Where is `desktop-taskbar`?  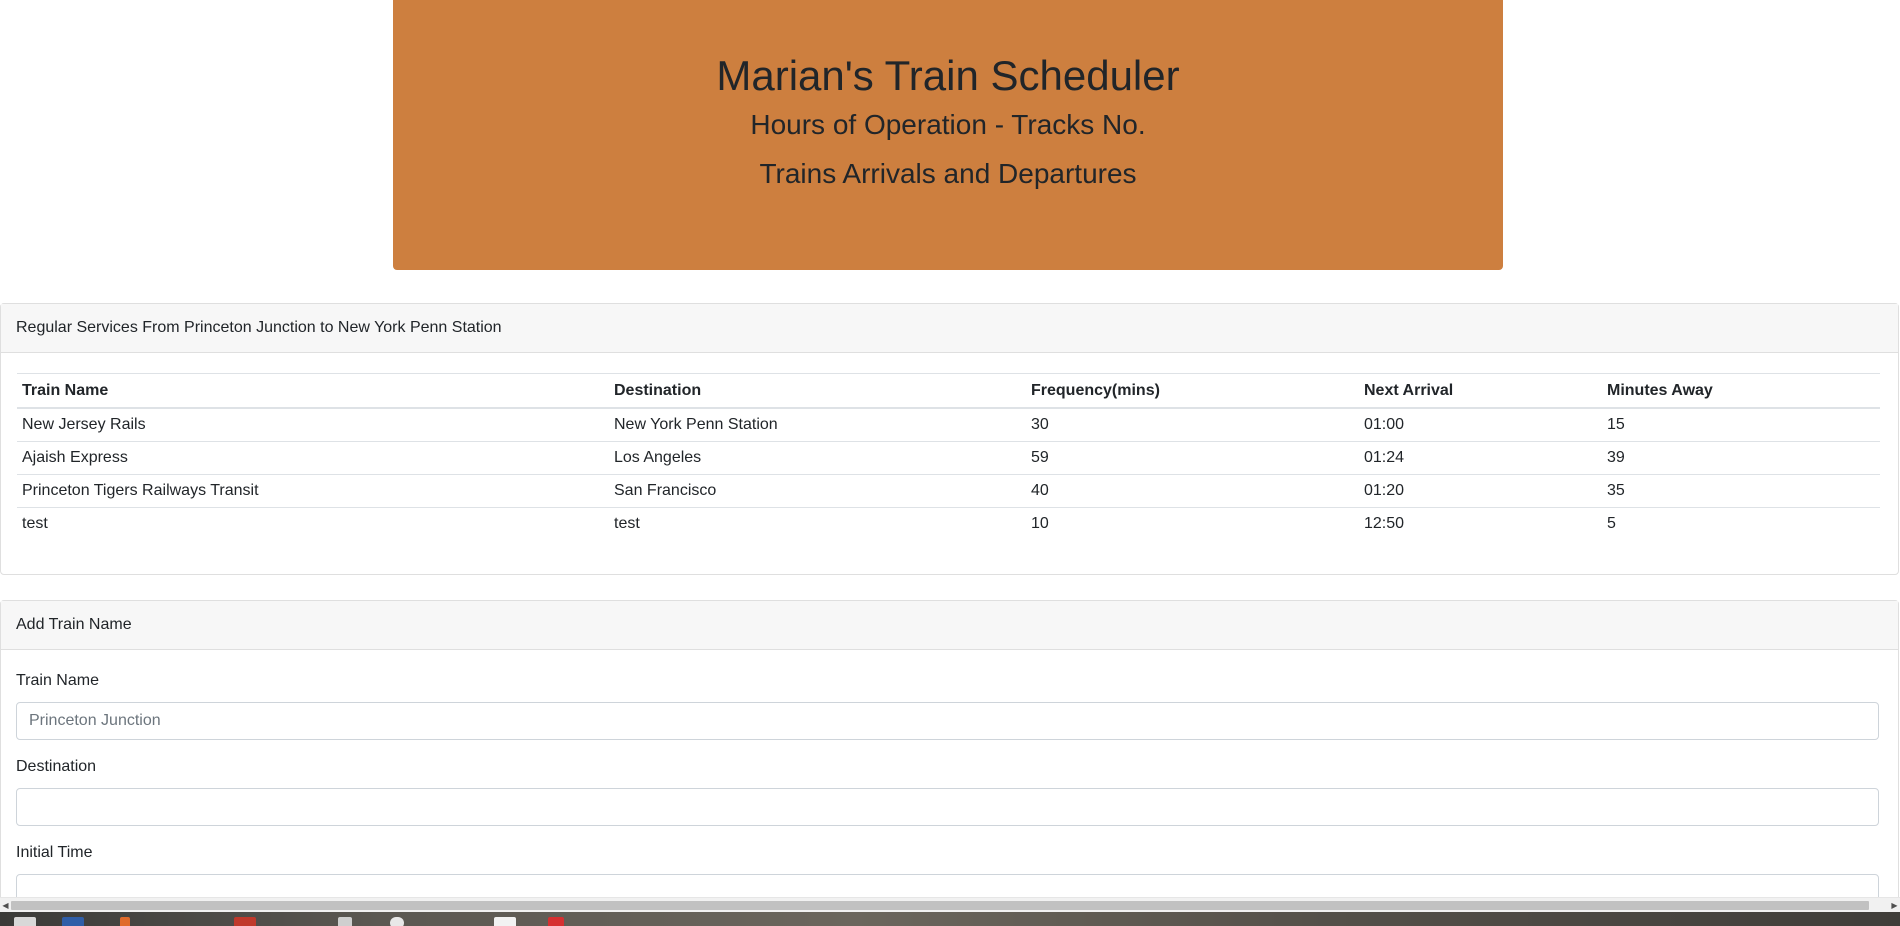
desktop-taskbar is located at coordinates (950, 919).